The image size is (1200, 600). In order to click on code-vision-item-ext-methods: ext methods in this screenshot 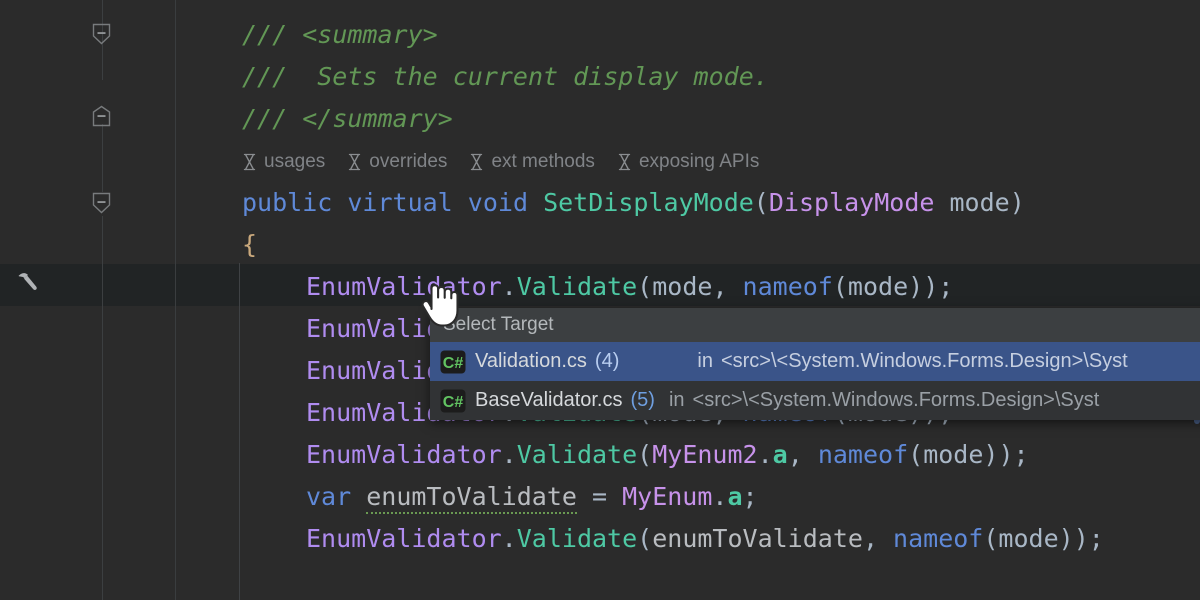, I will do `click(532, 162)`.